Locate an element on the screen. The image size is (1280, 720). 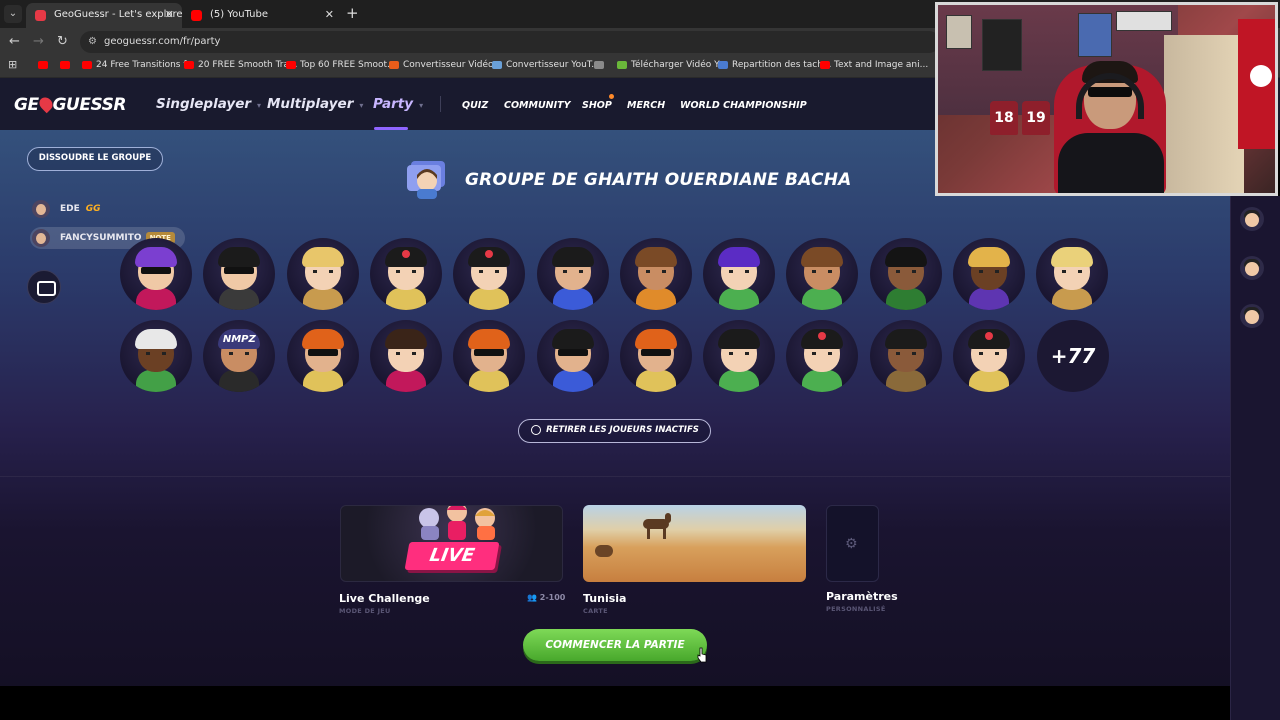
nav-label: Party is located at coordinates (393, 104).